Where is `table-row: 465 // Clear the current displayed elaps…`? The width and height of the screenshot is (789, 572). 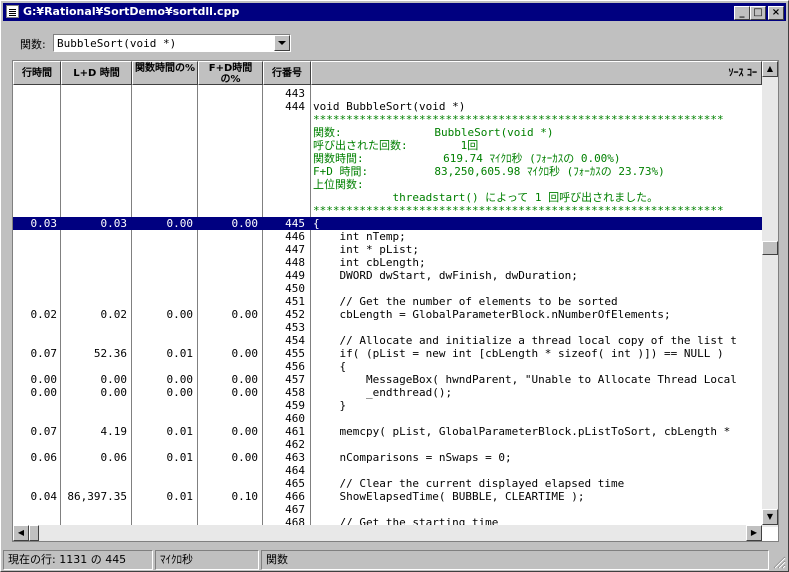 table-row: 465 // Clear the current displayed elaps… is located at coordinates (388, 483).